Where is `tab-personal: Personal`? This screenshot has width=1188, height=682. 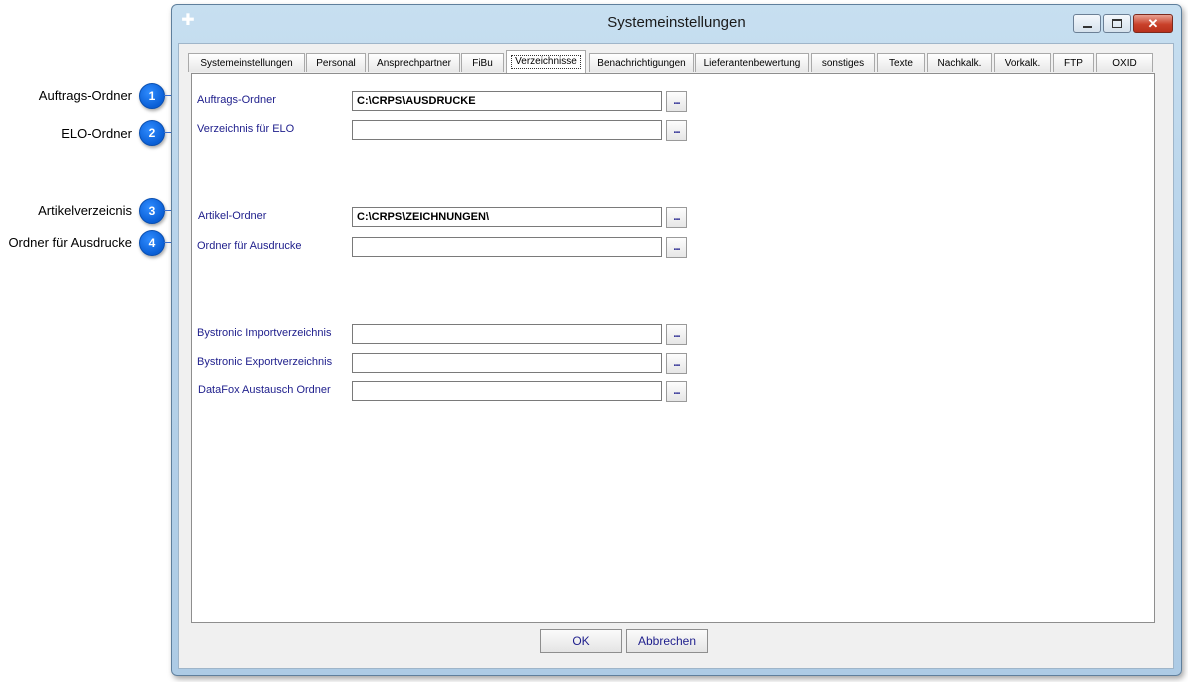
tab-personal: Personal is located at coordinates (336, 62).